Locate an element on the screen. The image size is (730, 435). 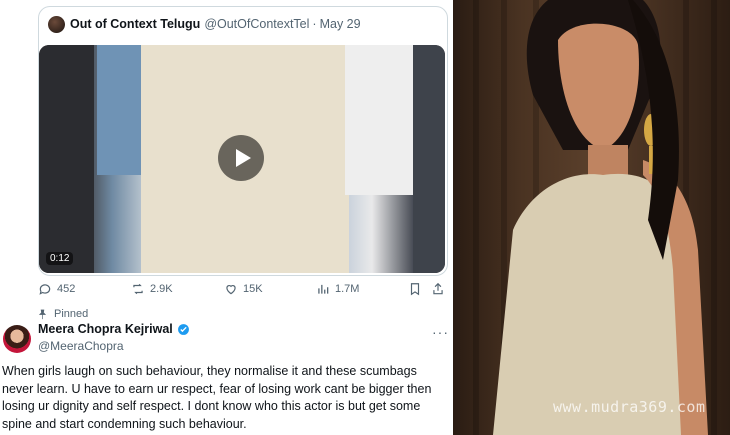
reply-icon is located at coordinates (45, 289).